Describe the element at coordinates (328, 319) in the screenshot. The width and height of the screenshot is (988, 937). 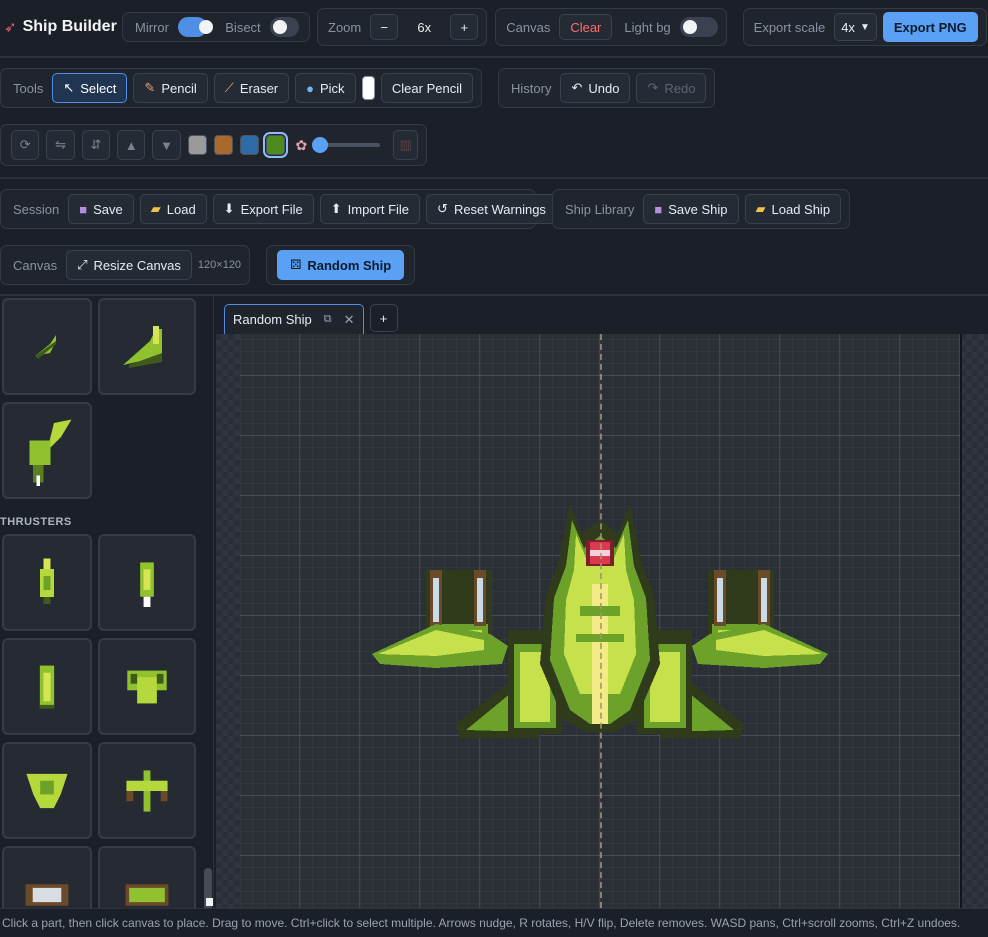
I see `duplicate-icon: ⧉` at that location.